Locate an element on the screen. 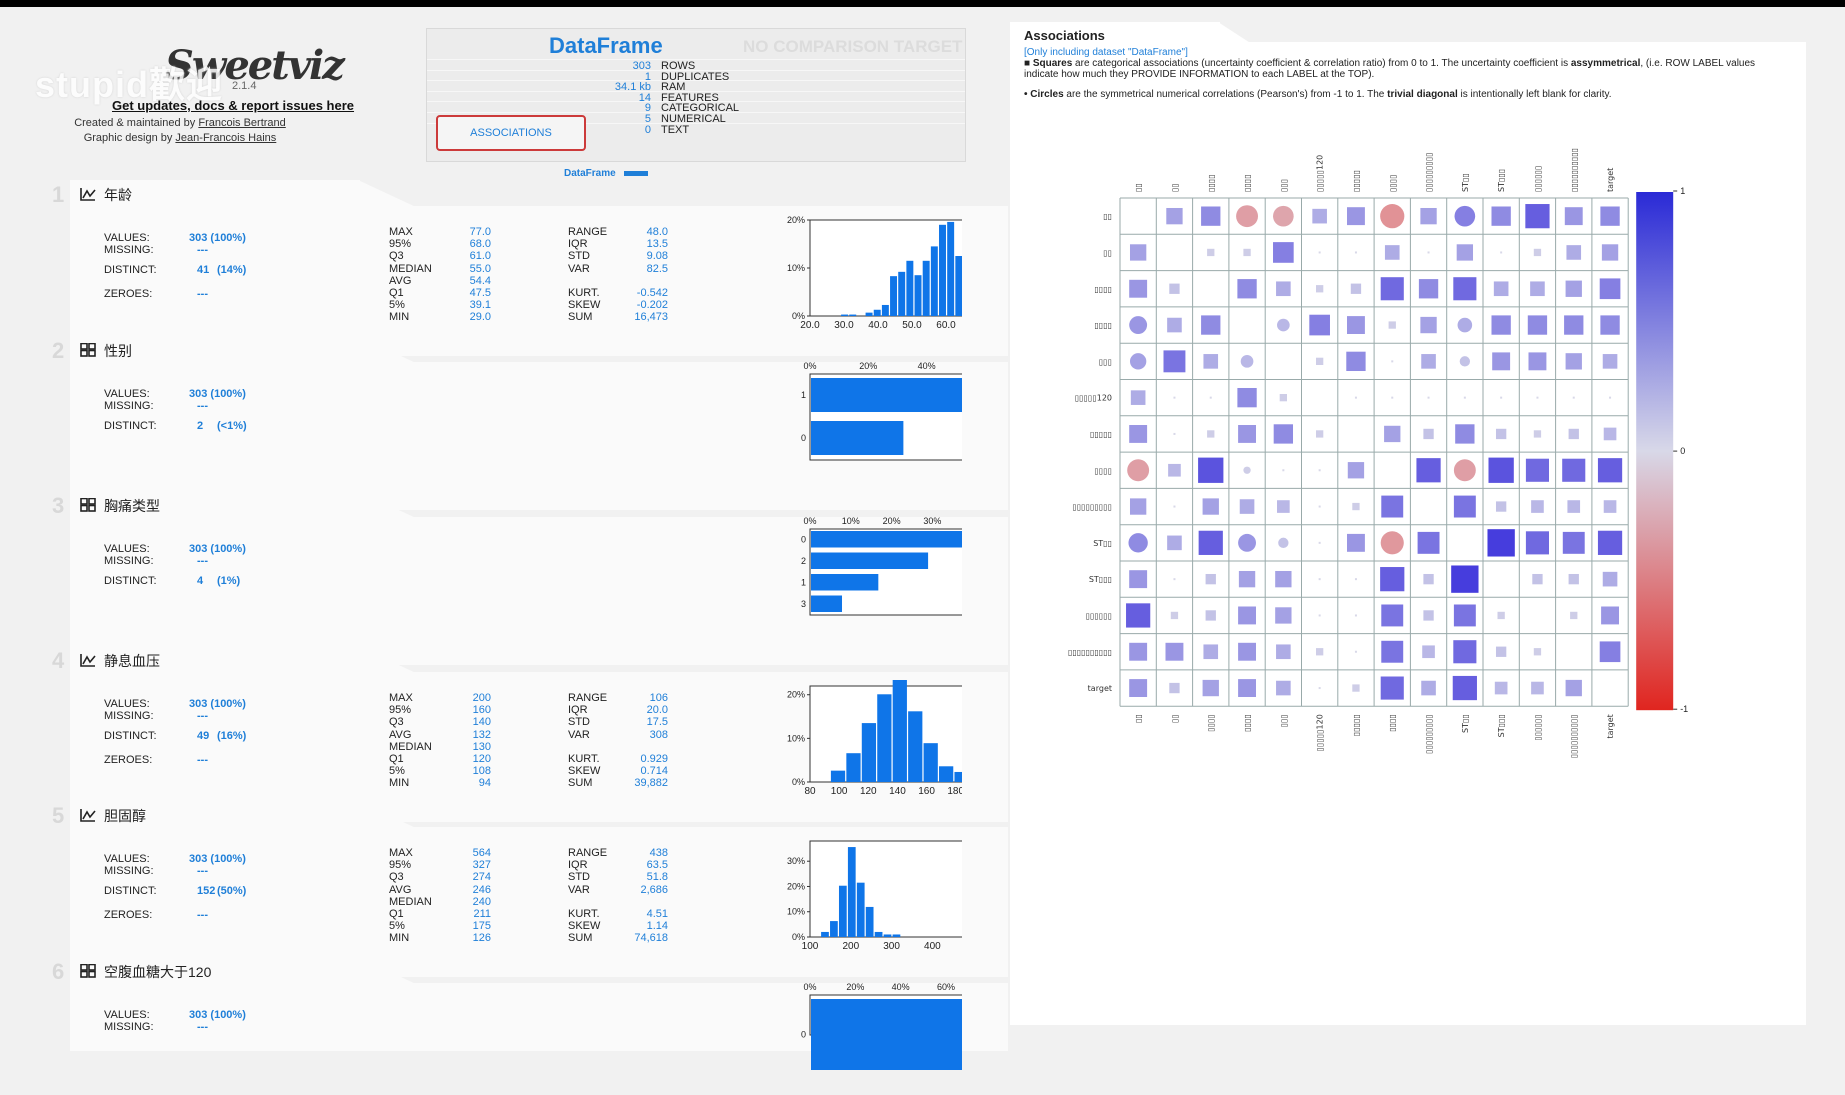  row-label: ▯▯▯▯ is located at coordinates (1103, 325).